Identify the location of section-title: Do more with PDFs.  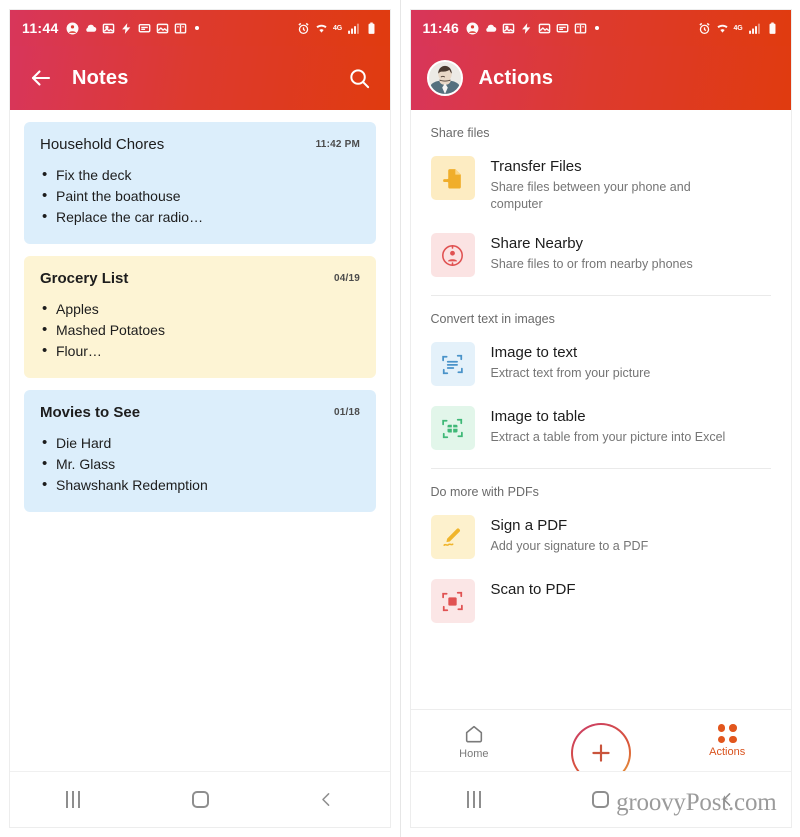
(484, 492).